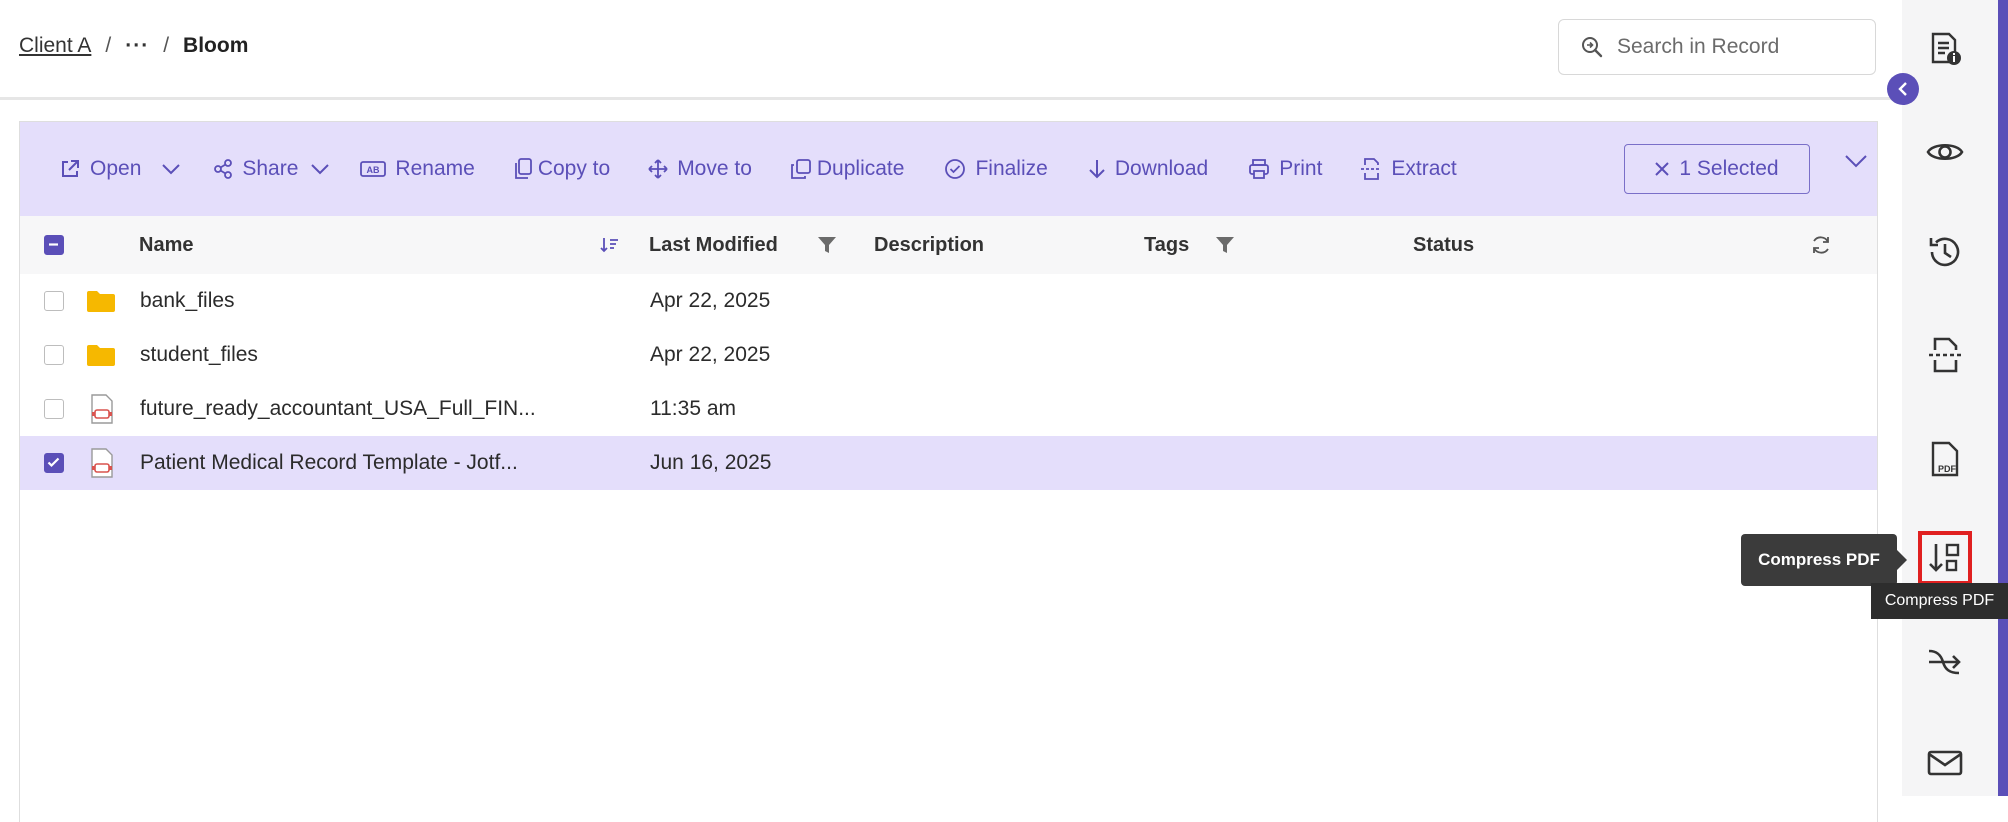 This screenshot has height=822, width=2008. What do you see at coordinates (2003, 398) in the screenshot?
I see `rail-accent-bar` at bounding box center [2003, 398].